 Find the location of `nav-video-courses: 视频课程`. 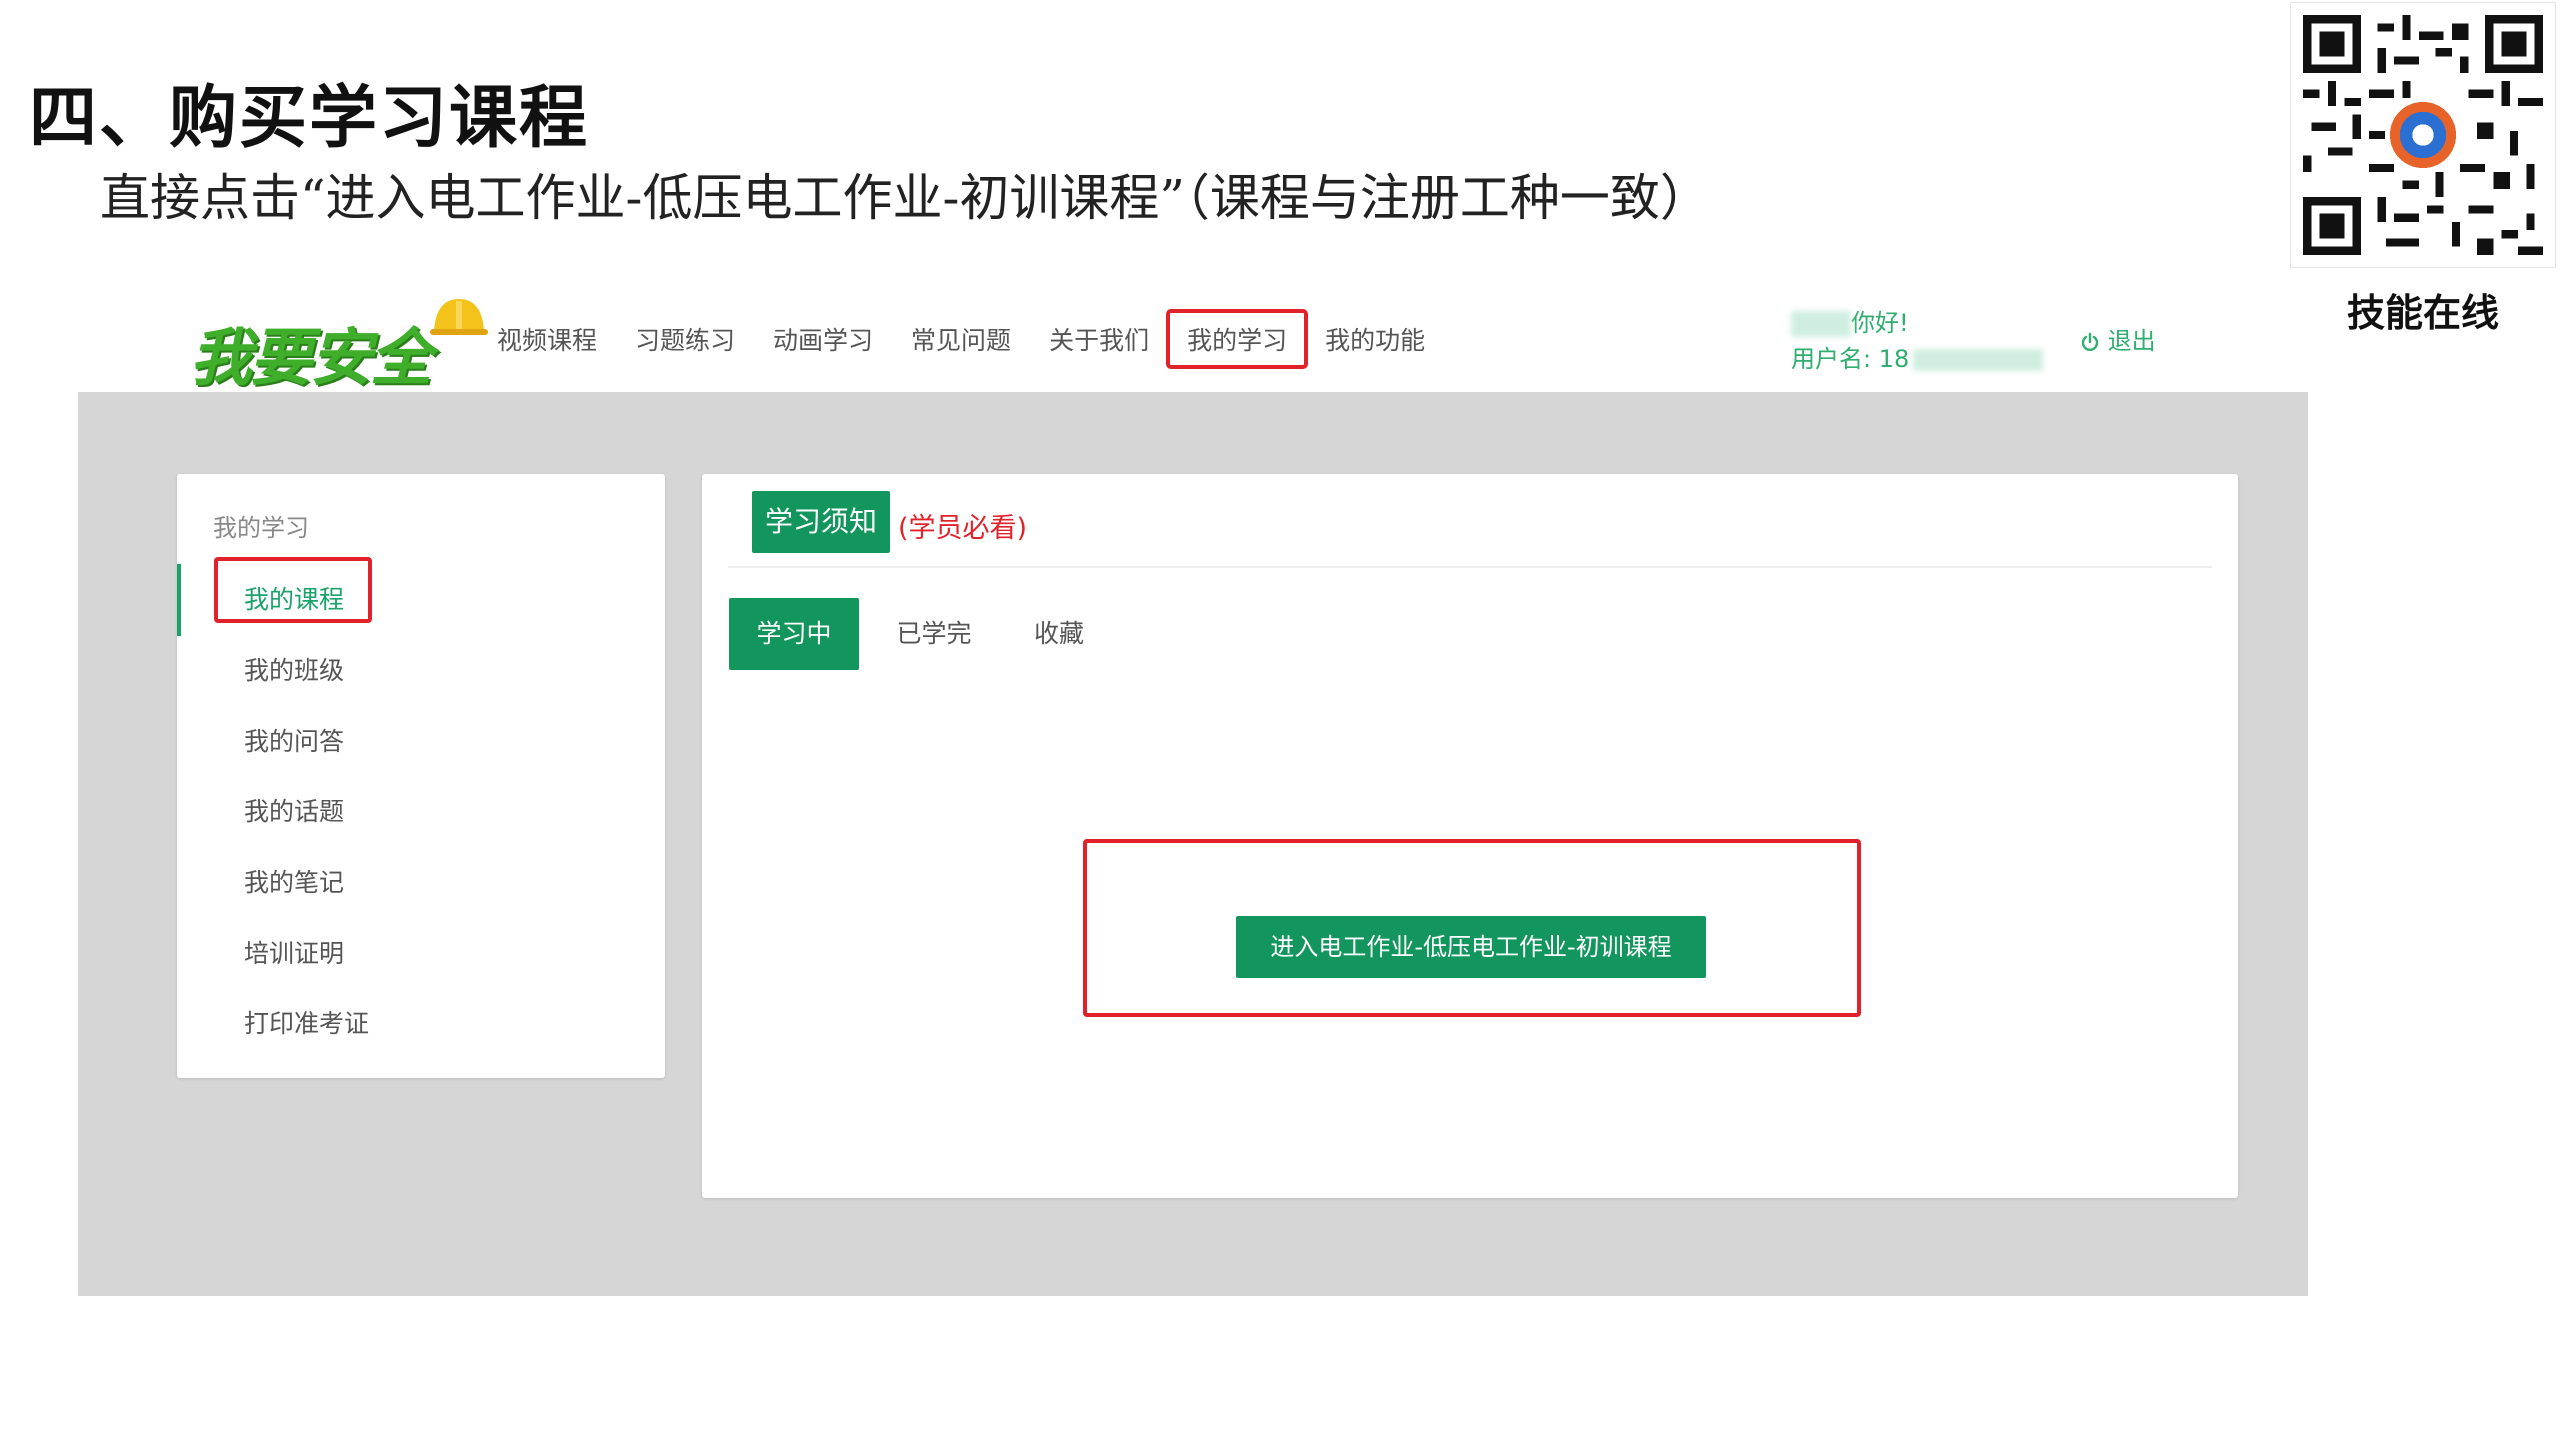

nav-video-courses: 视频课程 is located at coordinates (547, 339).